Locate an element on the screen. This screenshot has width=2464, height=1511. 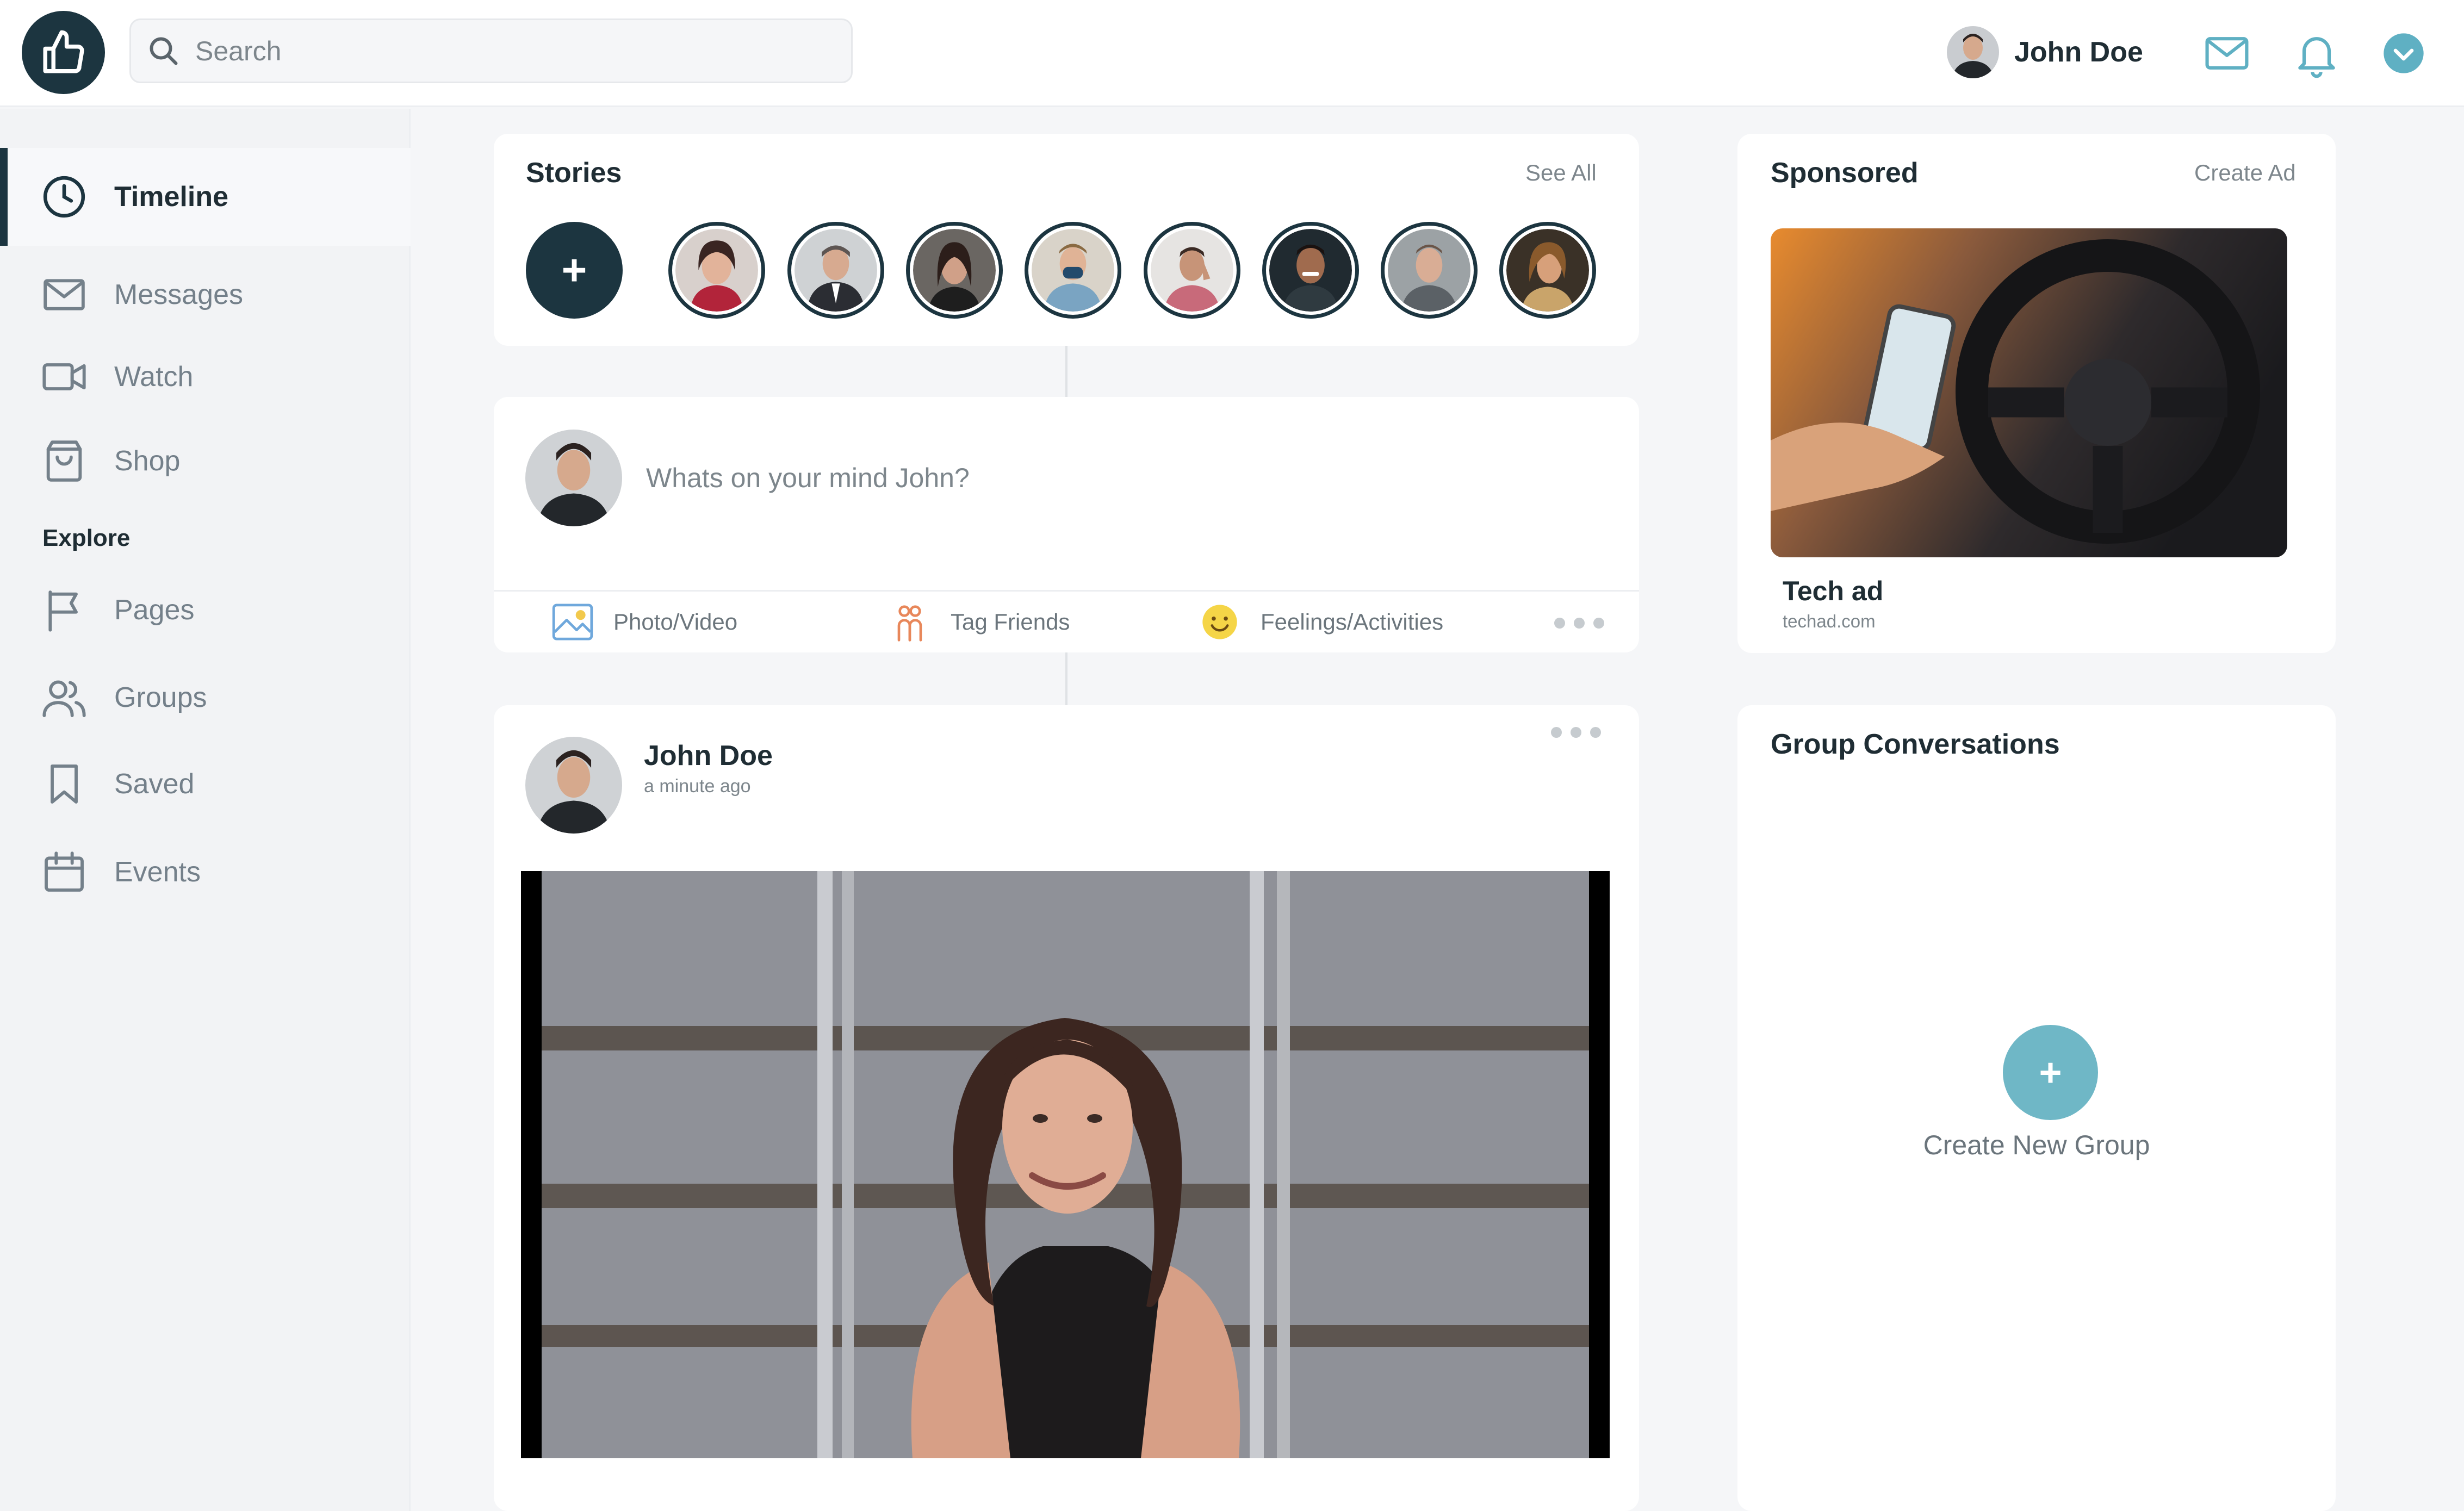
bookmark-icon is located at coordinates (64, 784).